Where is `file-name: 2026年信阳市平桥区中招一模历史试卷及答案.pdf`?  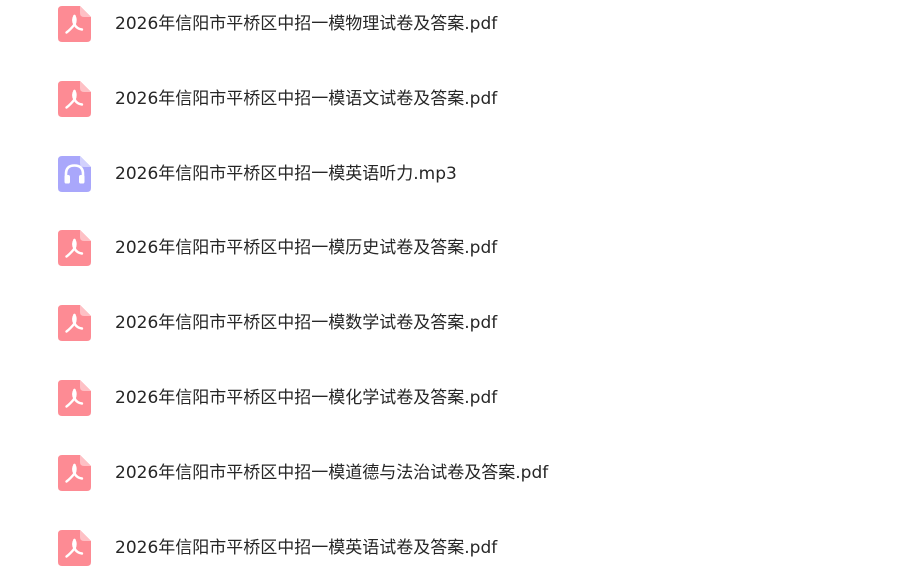 file-name: 2026年信阳市平桥区中招一模历史试卷及答案.pdf is located at coordinates (306, 248).